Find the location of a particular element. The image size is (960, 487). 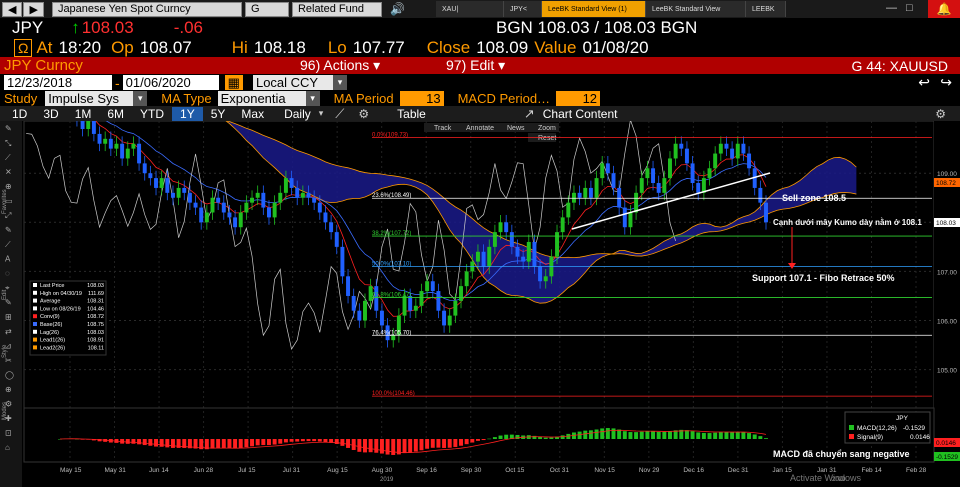

nav-forward-button: ▶ is located at coordinates (33, 9).